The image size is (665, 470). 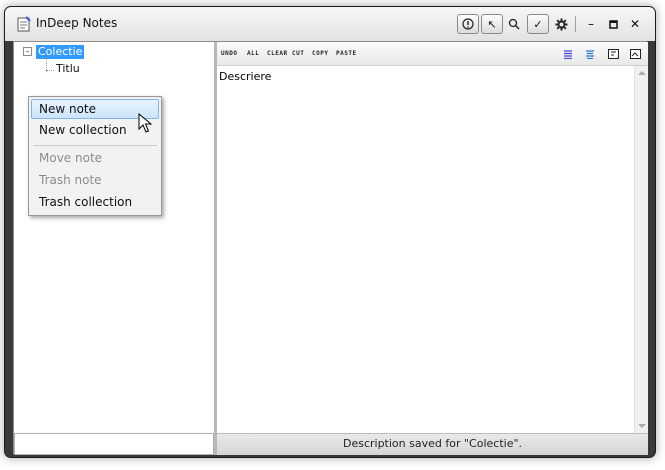 I want to click on gear-icon, so click(x=561, y=24).